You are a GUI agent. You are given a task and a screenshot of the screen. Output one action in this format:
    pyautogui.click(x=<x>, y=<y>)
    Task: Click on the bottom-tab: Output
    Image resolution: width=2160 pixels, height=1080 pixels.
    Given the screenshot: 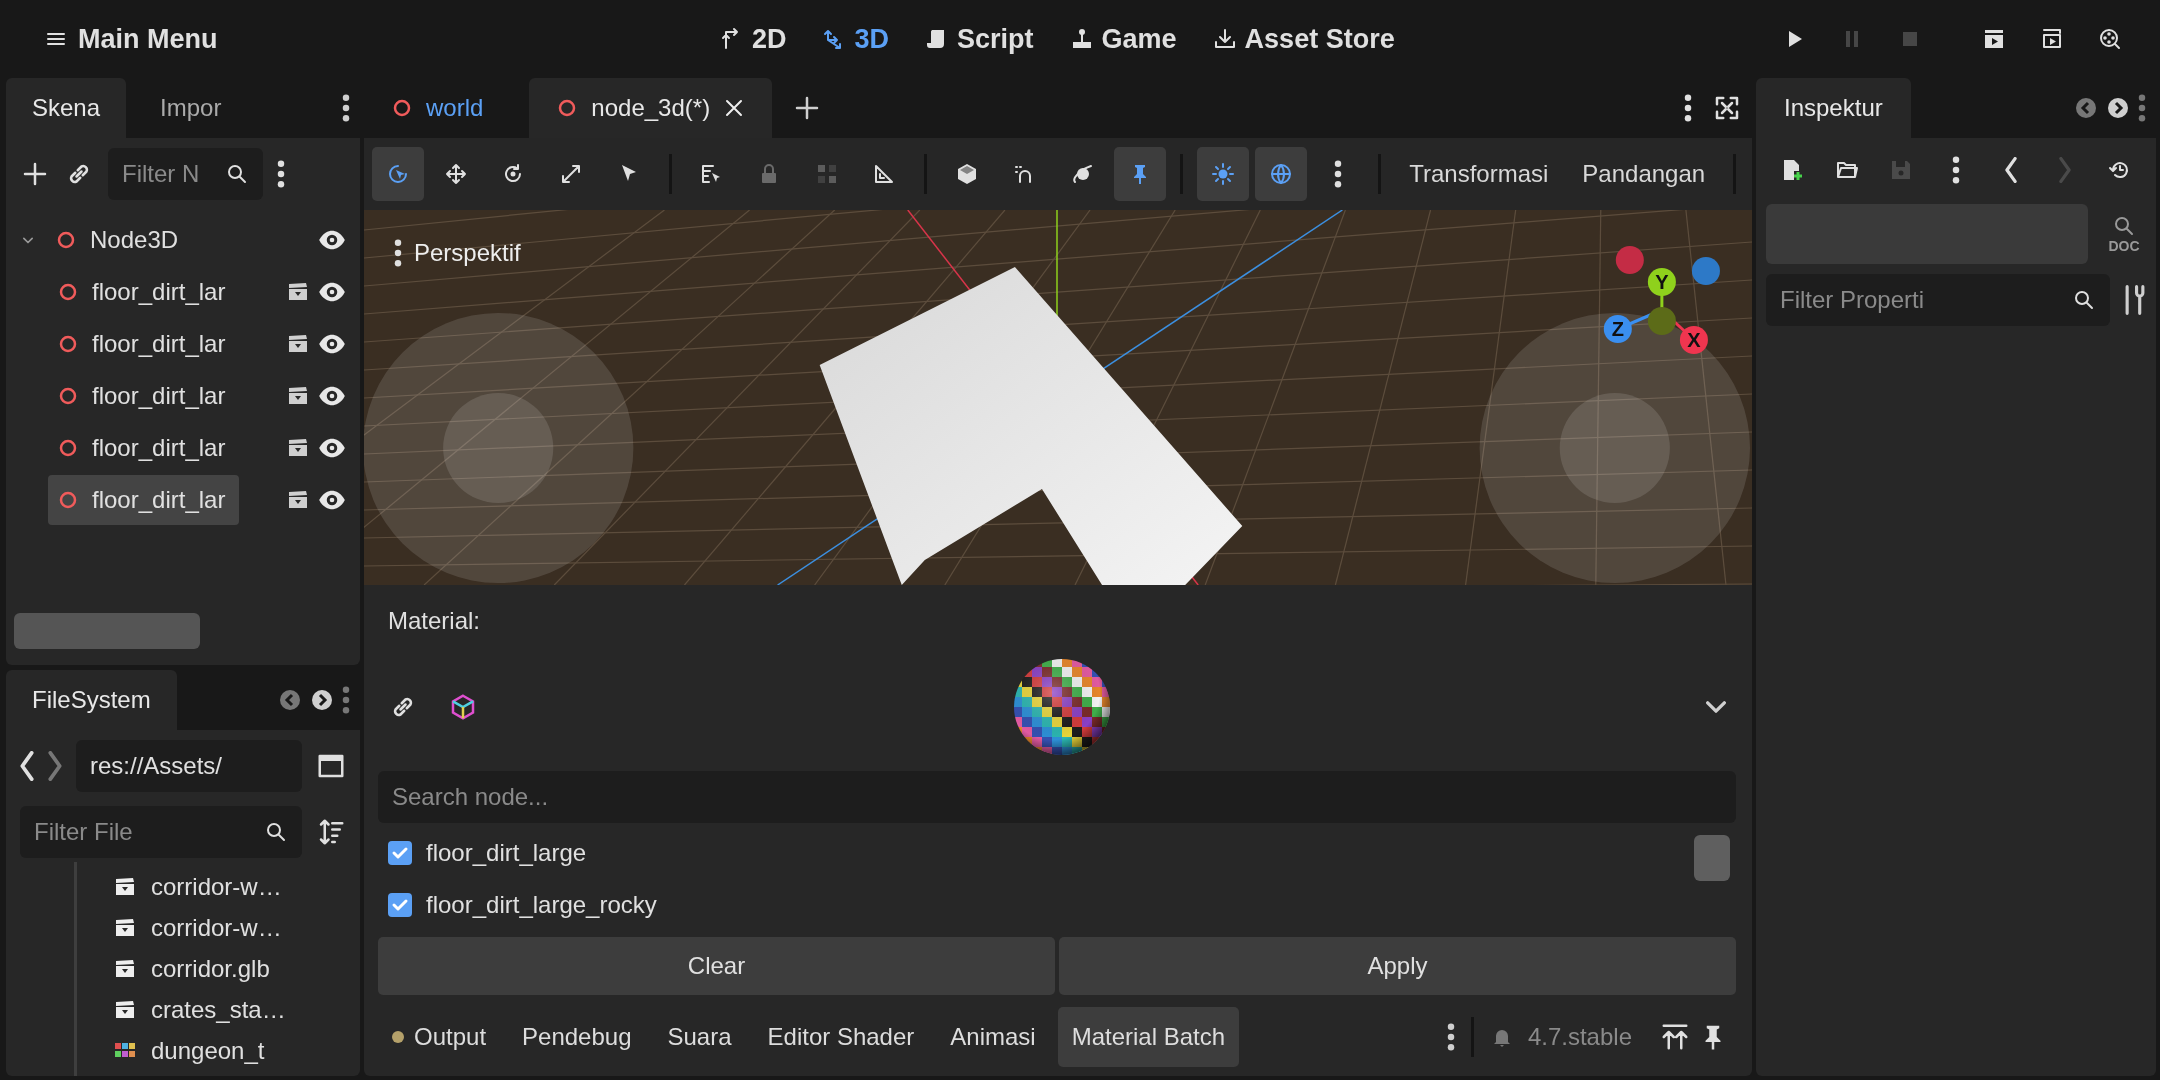 What is the action you would take?
    pyautogui.click(x=439, y=1037)
    